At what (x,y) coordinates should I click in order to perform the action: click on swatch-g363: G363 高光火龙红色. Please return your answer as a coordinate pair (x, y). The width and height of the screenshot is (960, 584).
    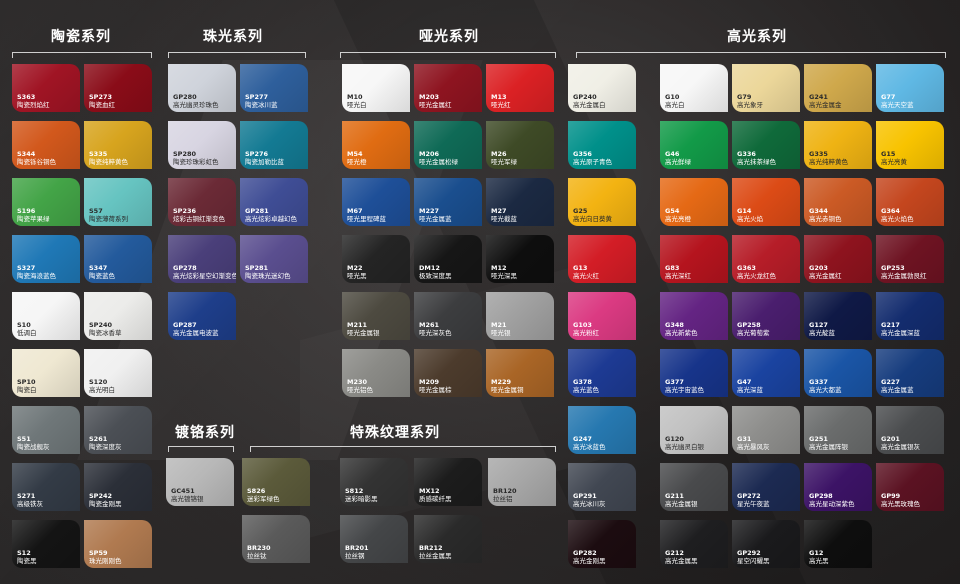
    Looking at the image, I should click on (766, 259).